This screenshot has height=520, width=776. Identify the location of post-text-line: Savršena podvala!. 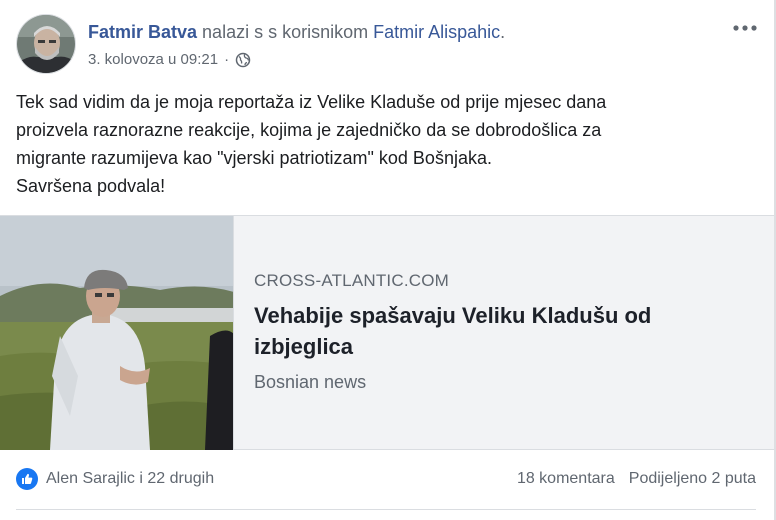
(91, 186).